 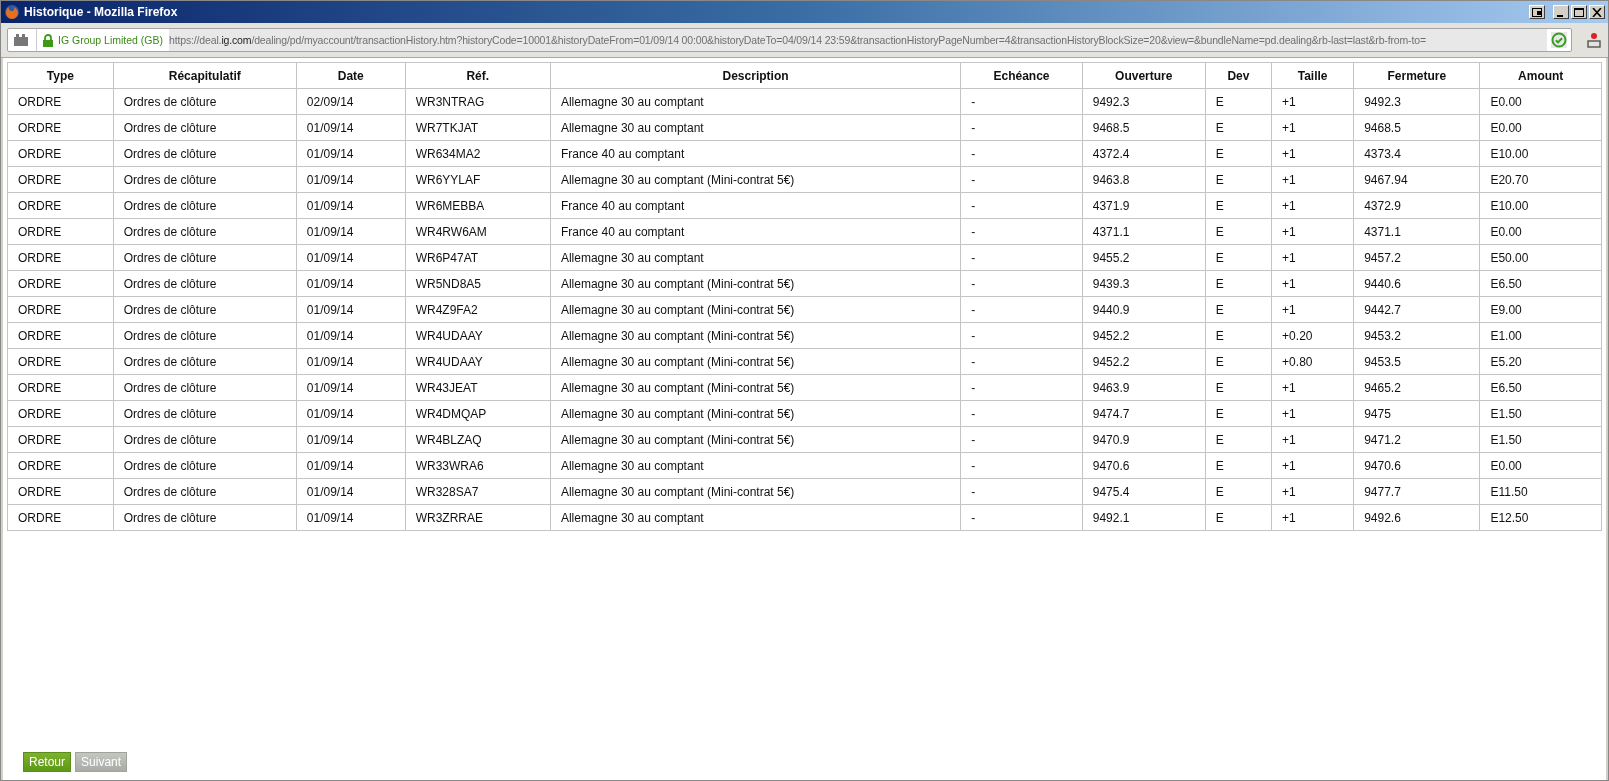 I want to click on nav-button: Retour, so click(x=47, y=762).